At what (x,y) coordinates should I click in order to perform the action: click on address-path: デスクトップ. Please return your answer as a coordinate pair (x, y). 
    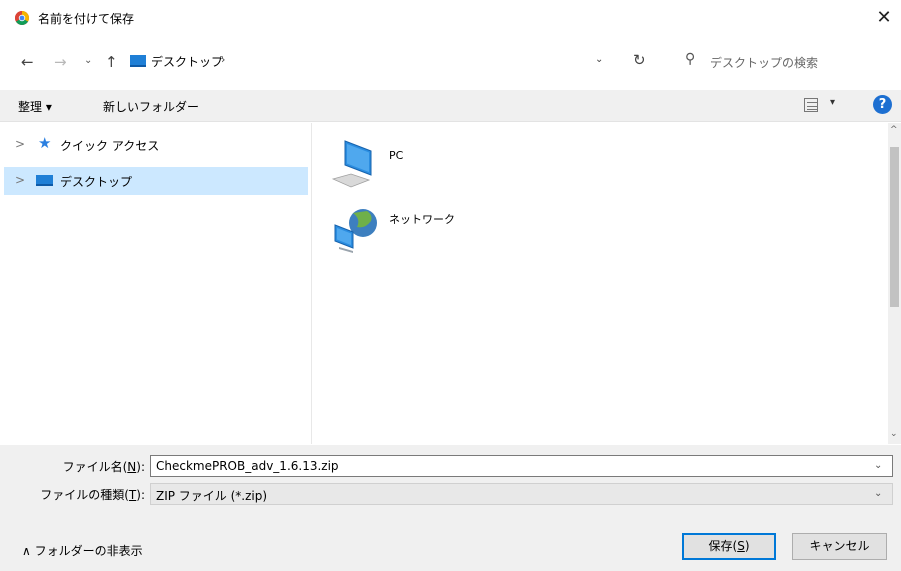
    Looking at the image, I should click on (187, 61).